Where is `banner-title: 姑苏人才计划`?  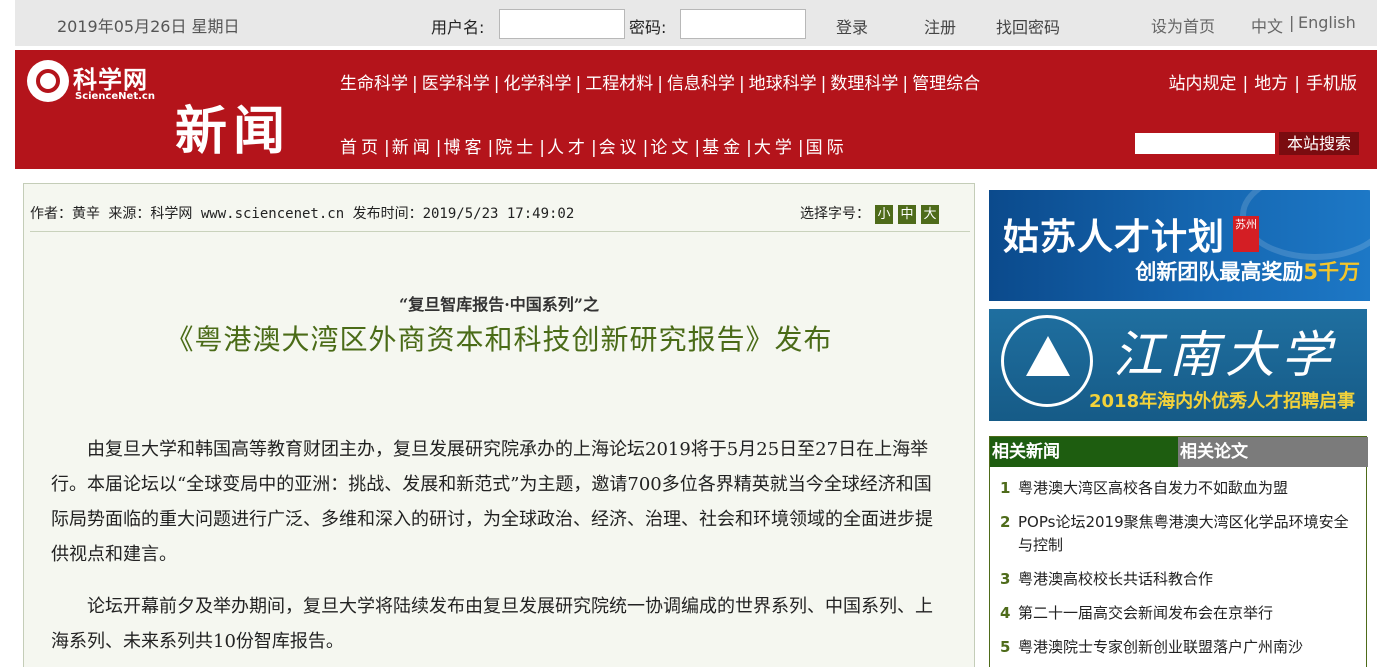 banner-title: 姑苏人才计划 is located at coordinates (1114, 237).